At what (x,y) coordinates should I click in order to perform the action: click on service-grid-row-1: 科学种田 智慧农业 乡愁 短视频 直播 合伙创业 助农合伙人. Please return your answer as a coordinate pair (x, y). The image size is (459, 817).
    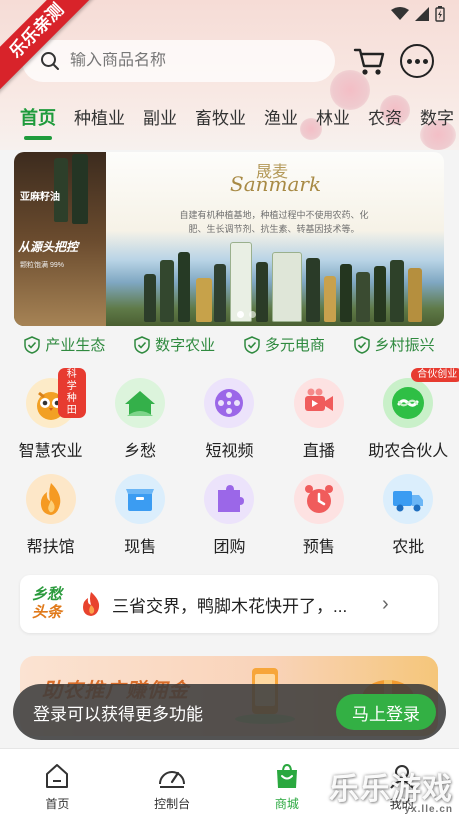
    Looking at the image, I should click on (229, 414).